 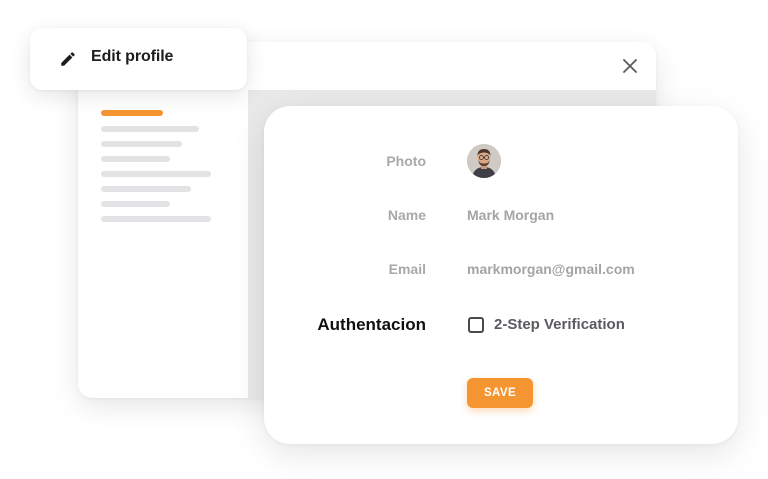 I want to click on close-icon, so click(x=630, y=66).